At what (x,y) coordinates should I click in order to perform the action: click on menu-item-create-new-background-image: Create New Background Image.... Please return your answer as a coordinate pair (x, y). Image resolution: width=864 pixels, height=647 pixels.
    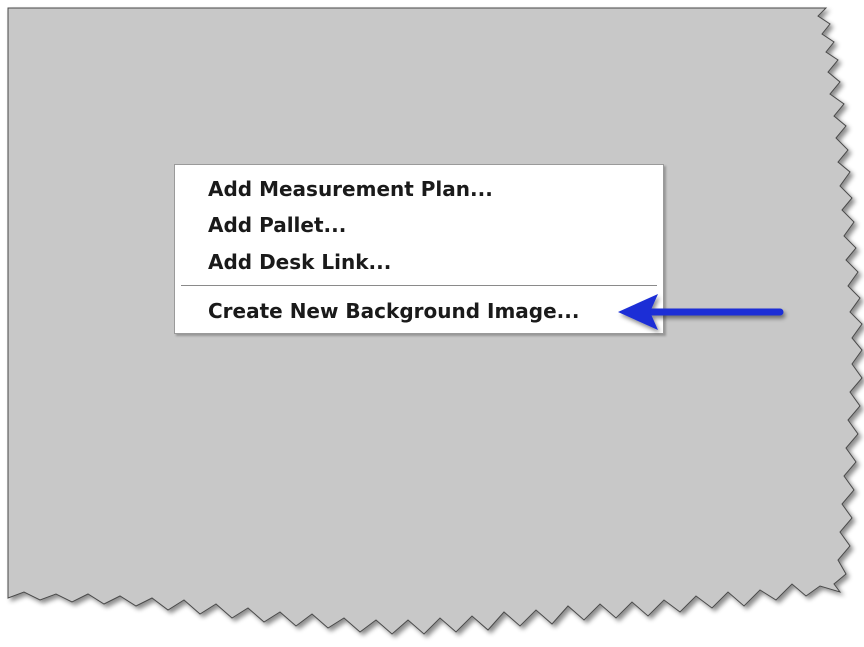
    Looking at the image, I should click on (393, 311).